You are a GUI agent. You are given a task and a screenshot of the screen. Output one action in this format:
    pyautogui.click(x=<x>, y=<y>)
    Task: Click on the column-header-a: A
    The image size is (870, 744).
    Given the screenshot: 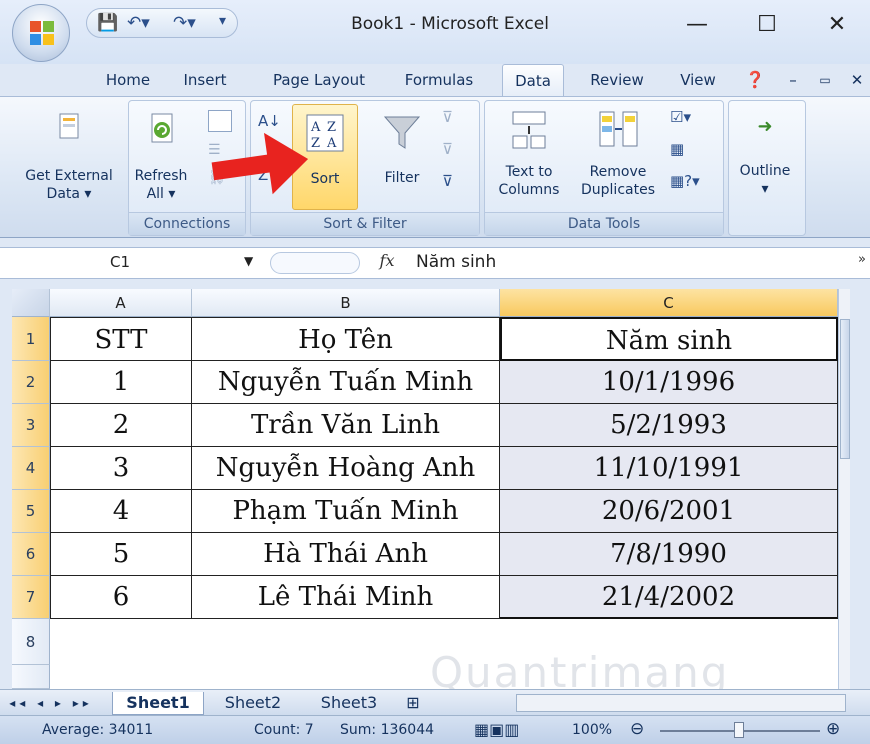 What is the action you would take?
    pyautogui.click(x=121, y=303)
    